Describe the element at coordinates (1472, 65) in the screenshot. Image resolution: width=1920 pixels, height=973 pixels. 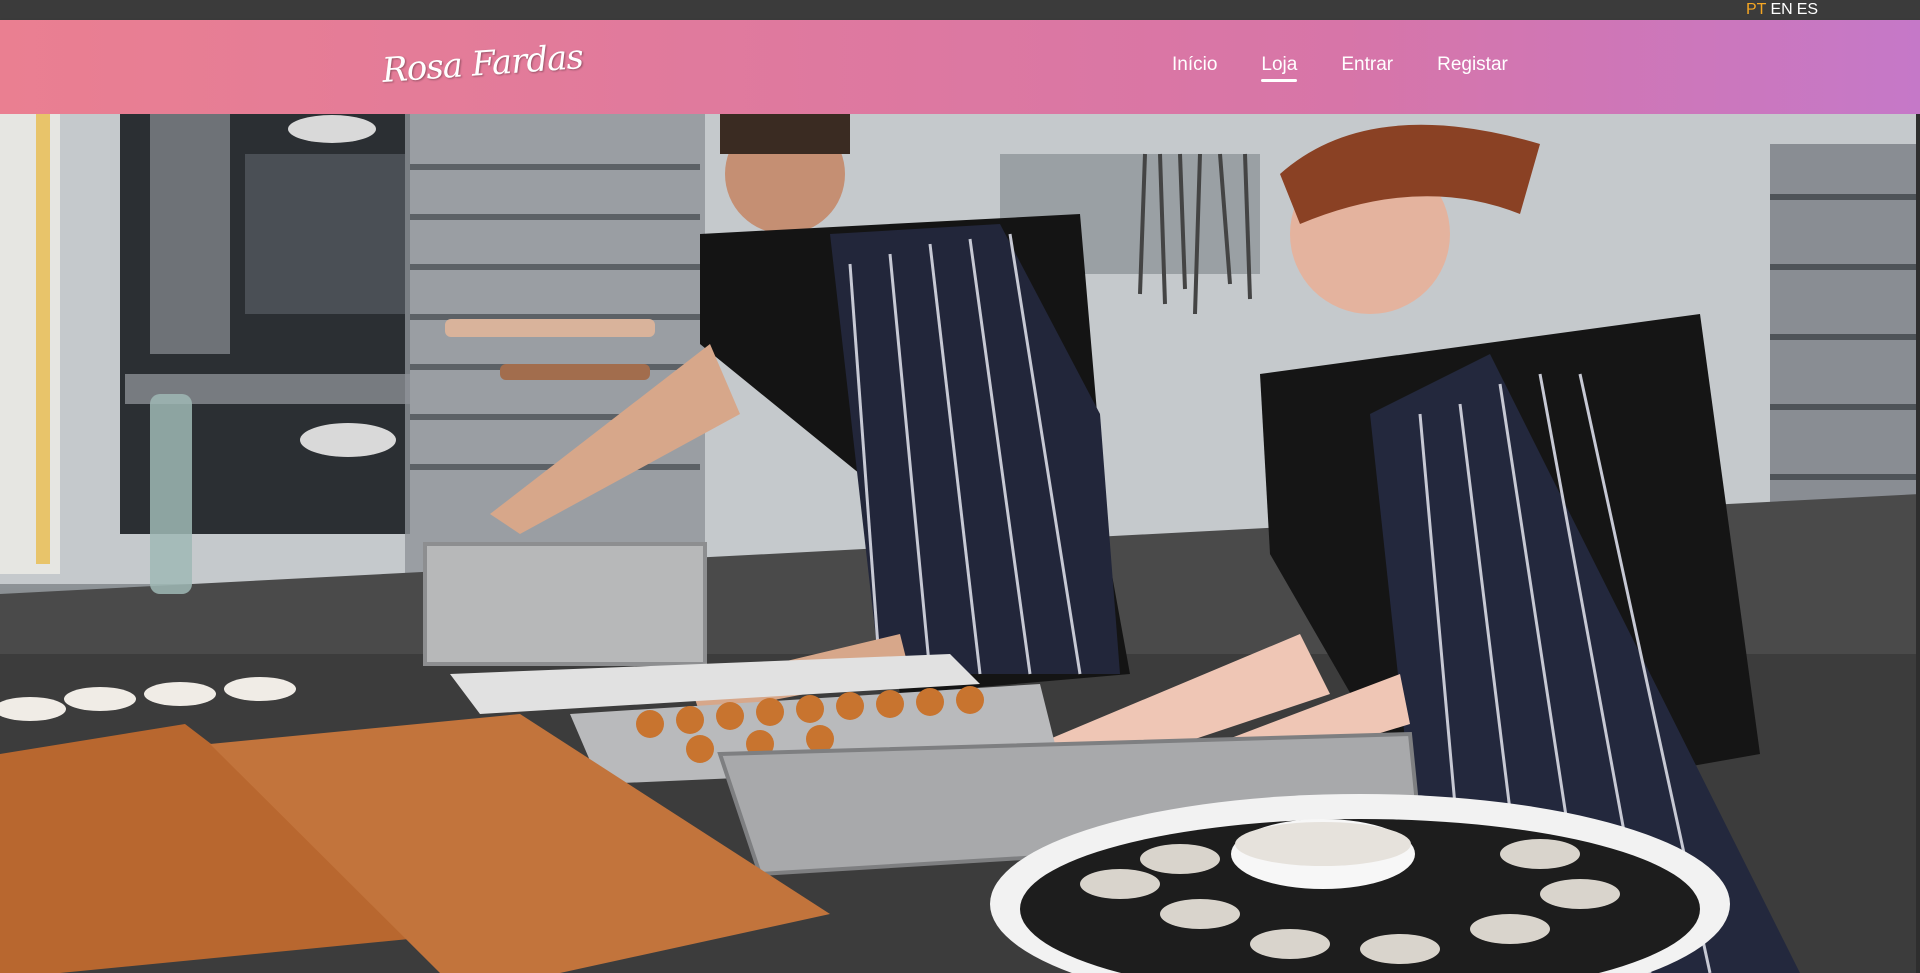
I see `nav-registar-link: Registar` at that location.